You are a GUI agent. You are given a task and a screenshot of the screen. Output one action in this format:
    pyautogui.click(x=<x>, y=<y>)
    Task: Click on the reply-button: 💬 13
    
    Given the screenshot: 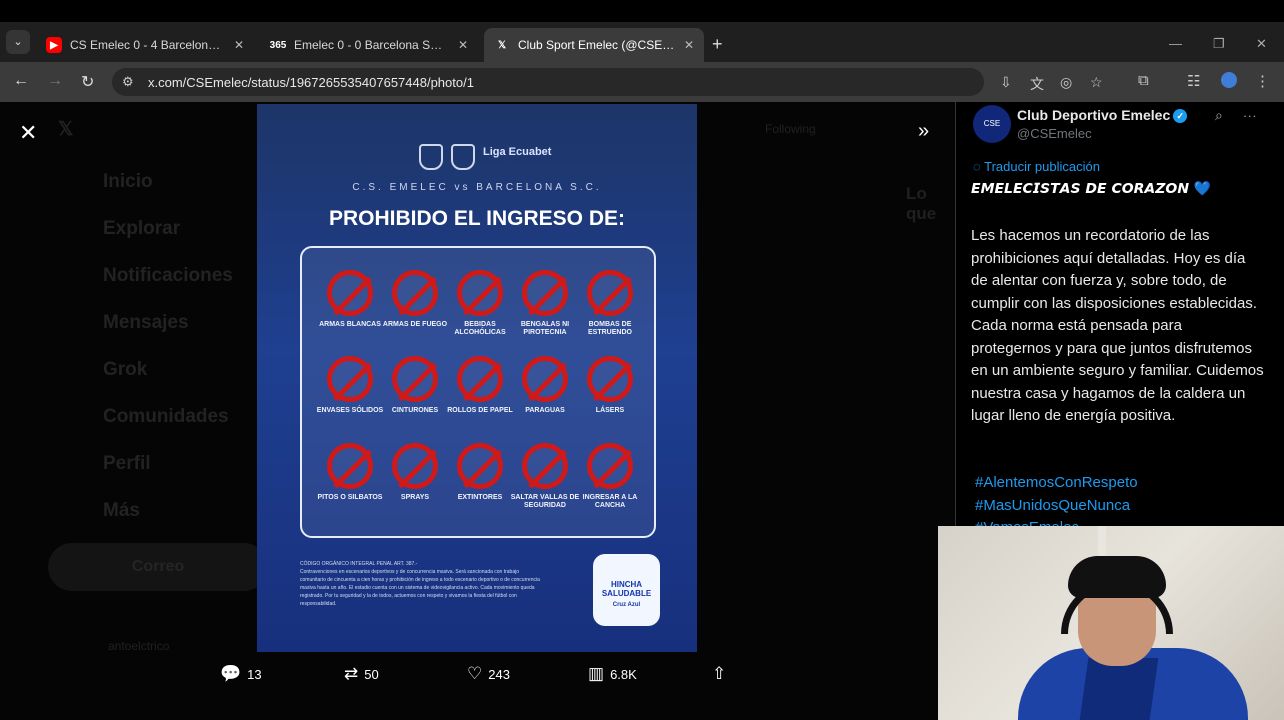 What is the action you would take?
    pyautogui.click(x=241, y=674)
    